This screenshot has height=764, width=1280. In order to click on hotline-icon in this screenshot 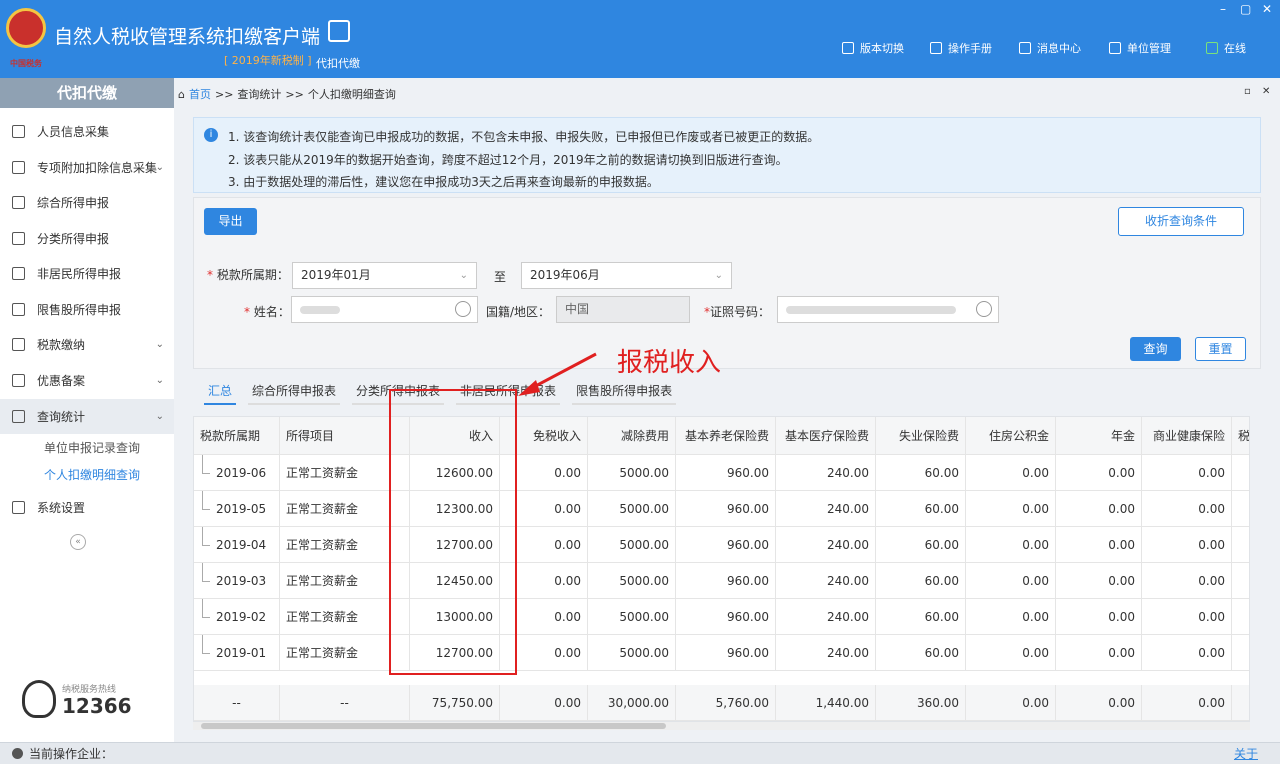, I will do `click(39, 699)`.